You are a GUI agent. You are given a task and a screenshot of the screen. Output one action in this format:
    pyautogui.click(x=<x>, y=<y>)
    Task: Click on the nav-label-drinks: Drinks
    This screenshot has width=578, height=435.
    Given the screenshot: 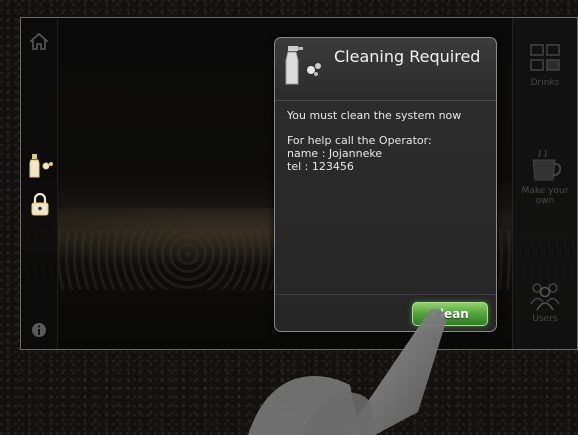 What is the action you would take?
    pyautogui.click(x=545, y=83)
    